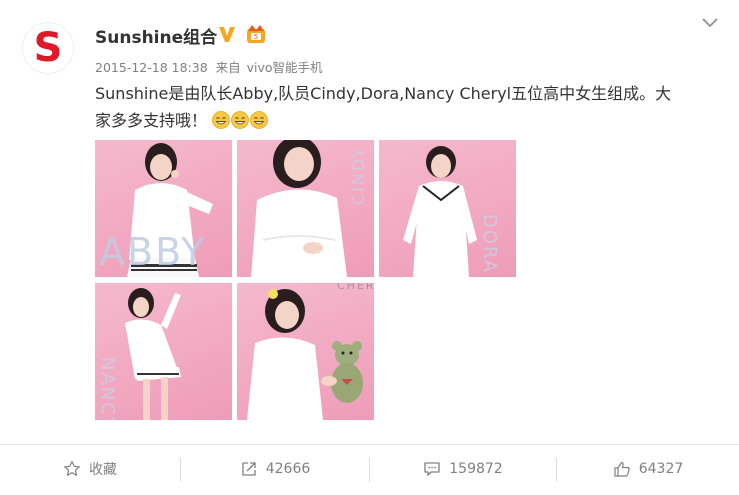 The height and width of the screenshot is (495, 739). Describe the element at coordinates (305, 208) in the screenshot. I see `photo-cindy: CINDY` at that location.